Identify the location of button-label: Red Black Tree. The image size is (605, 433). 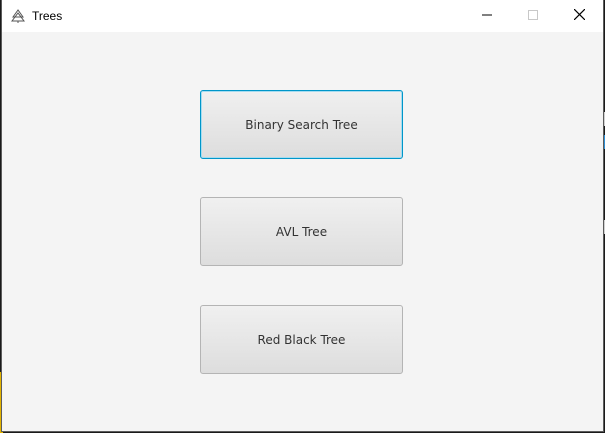
(301, 339).